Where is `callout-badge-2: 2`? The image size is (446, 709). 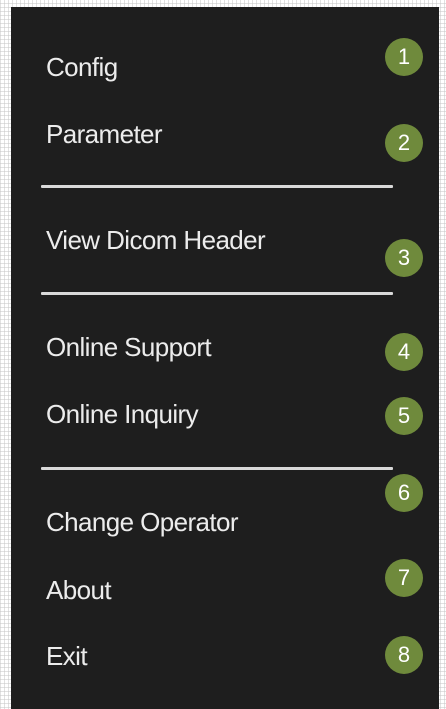 callout-badge-2: 2 is located at coordinates (404, 143).